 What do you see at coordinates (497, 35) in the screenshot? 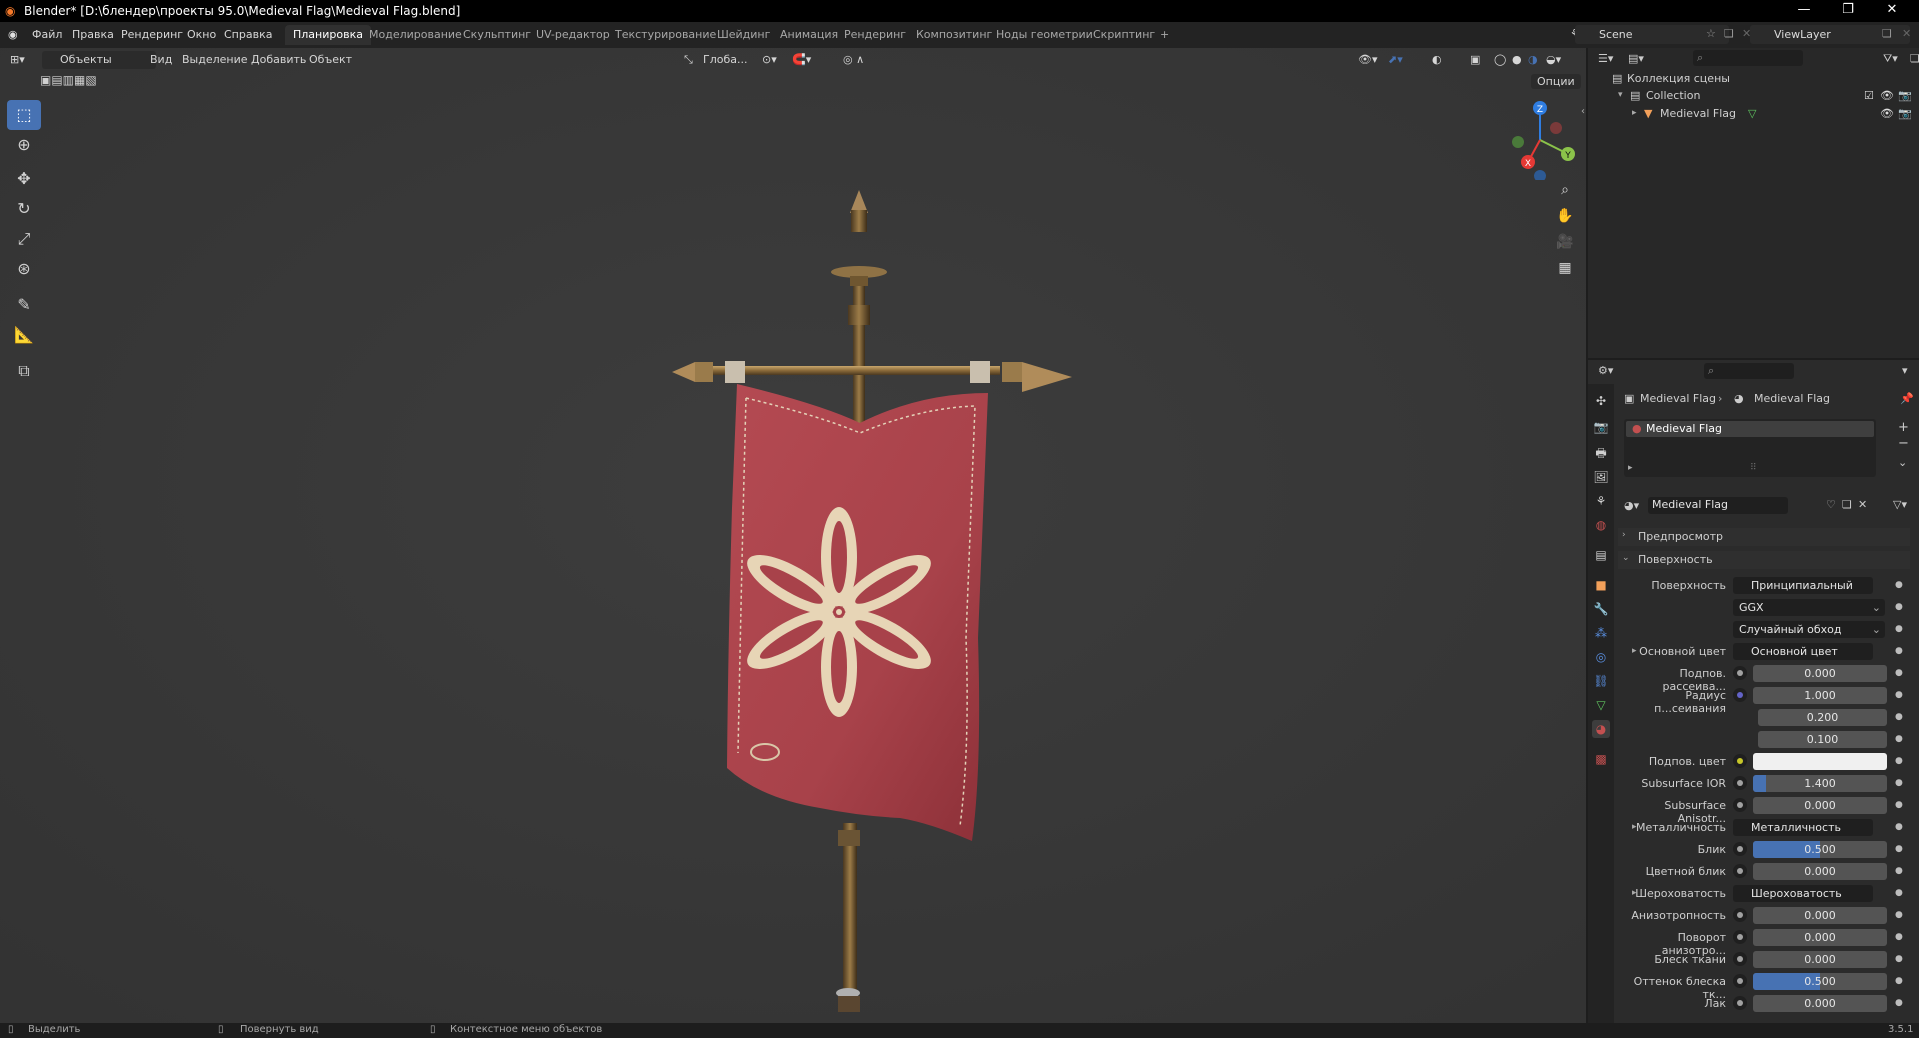
I see `tab-sculpting: Скульптинг` at bounding box center [497, 35].